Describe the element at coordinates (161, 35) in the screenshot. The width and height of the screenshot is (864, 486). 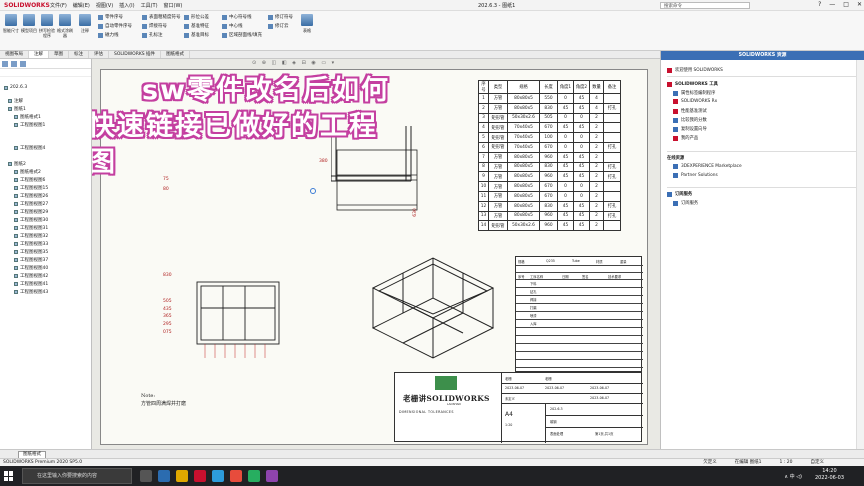
I see `hole-callout-button: 孔标注` at that location.